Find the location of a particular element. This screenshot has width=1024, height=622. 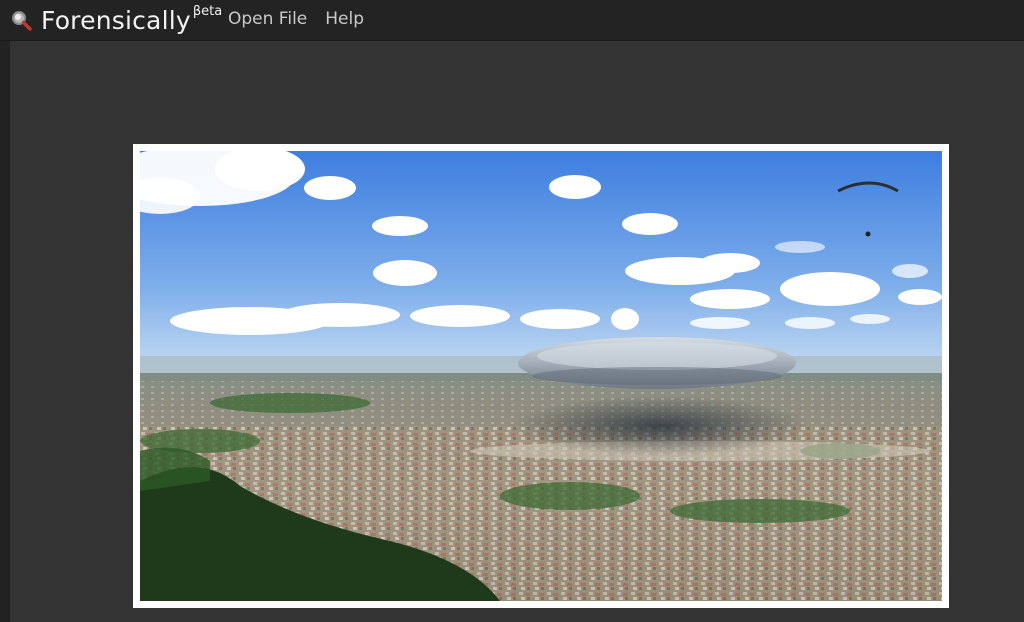

main-menu: Open File Help is located at coordinates (305, 19).